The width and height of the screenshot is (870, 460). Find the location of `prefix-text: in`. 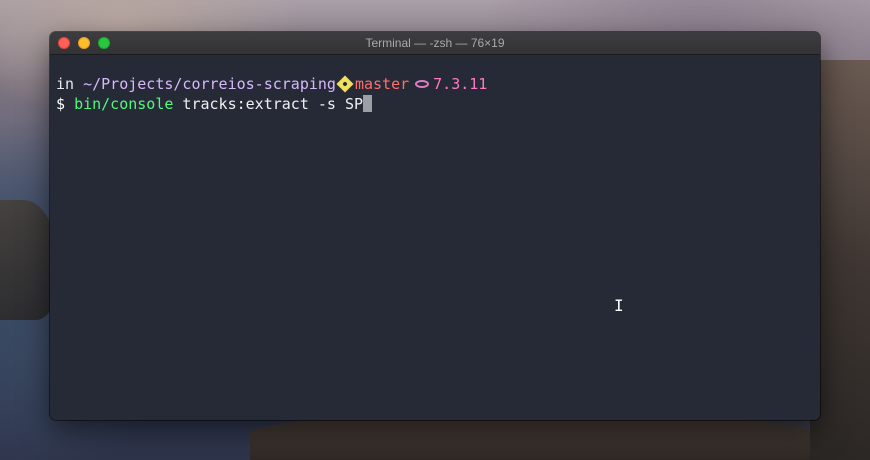

prefix-text: in is located at coordinates (70, 84).